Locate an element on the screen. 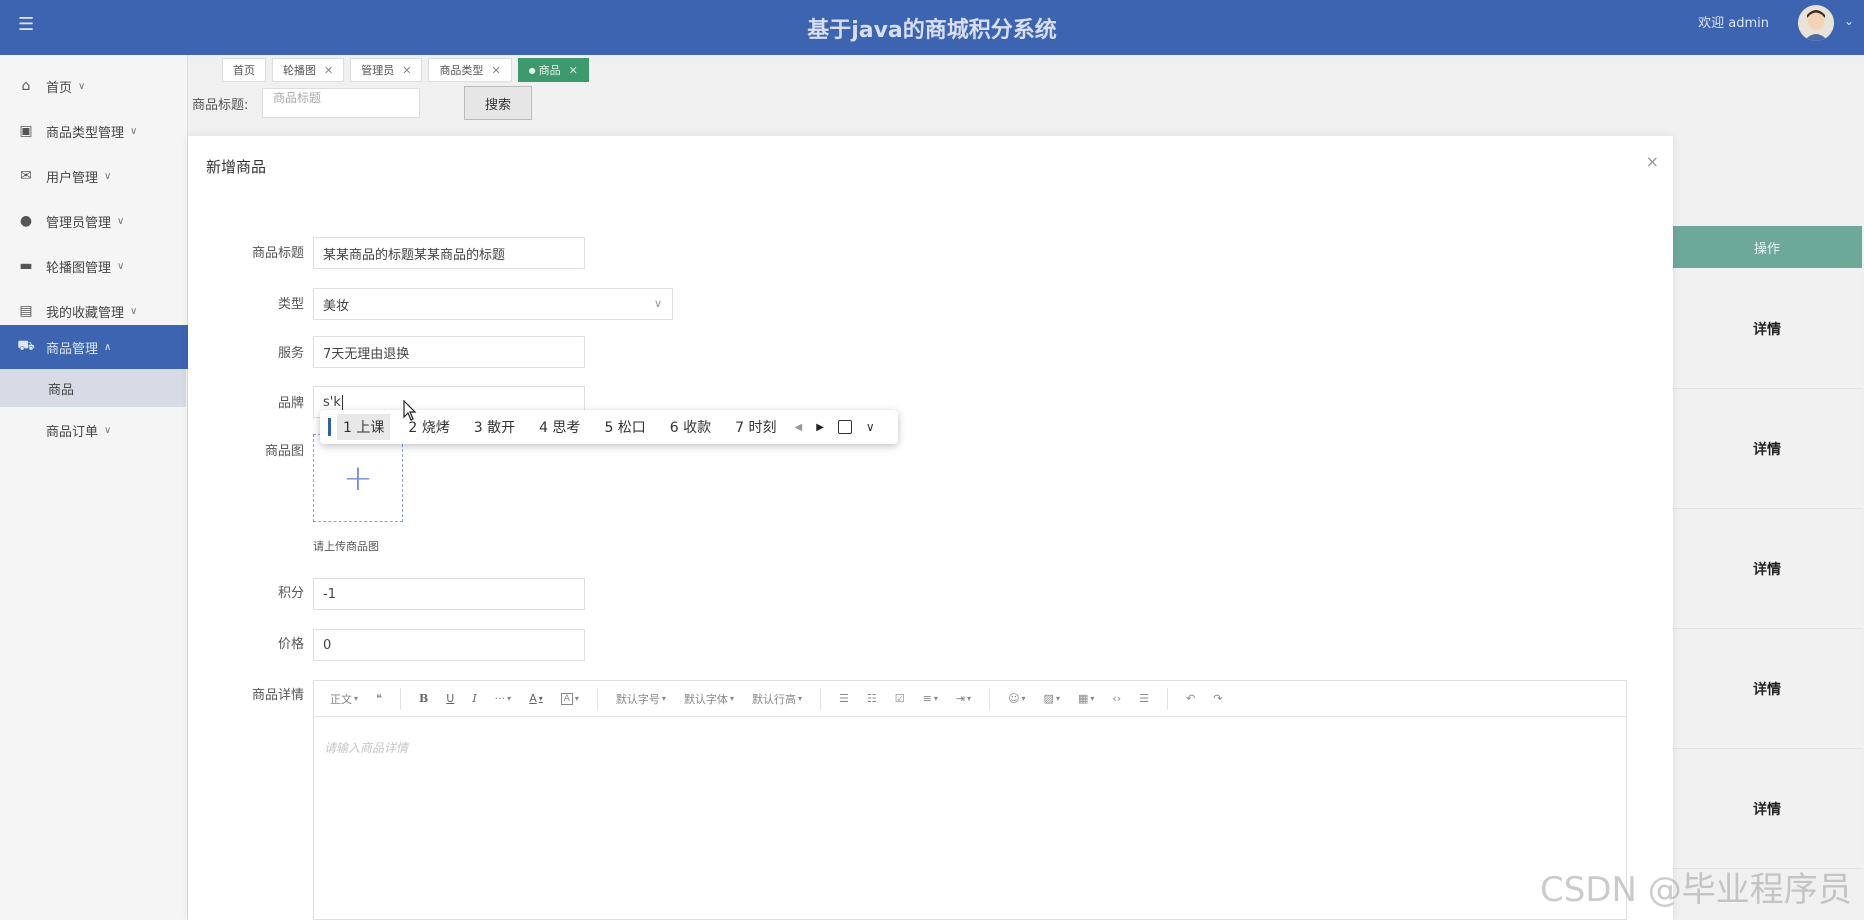  redo-icon: ↷ is located at coordinates (1217, 698).